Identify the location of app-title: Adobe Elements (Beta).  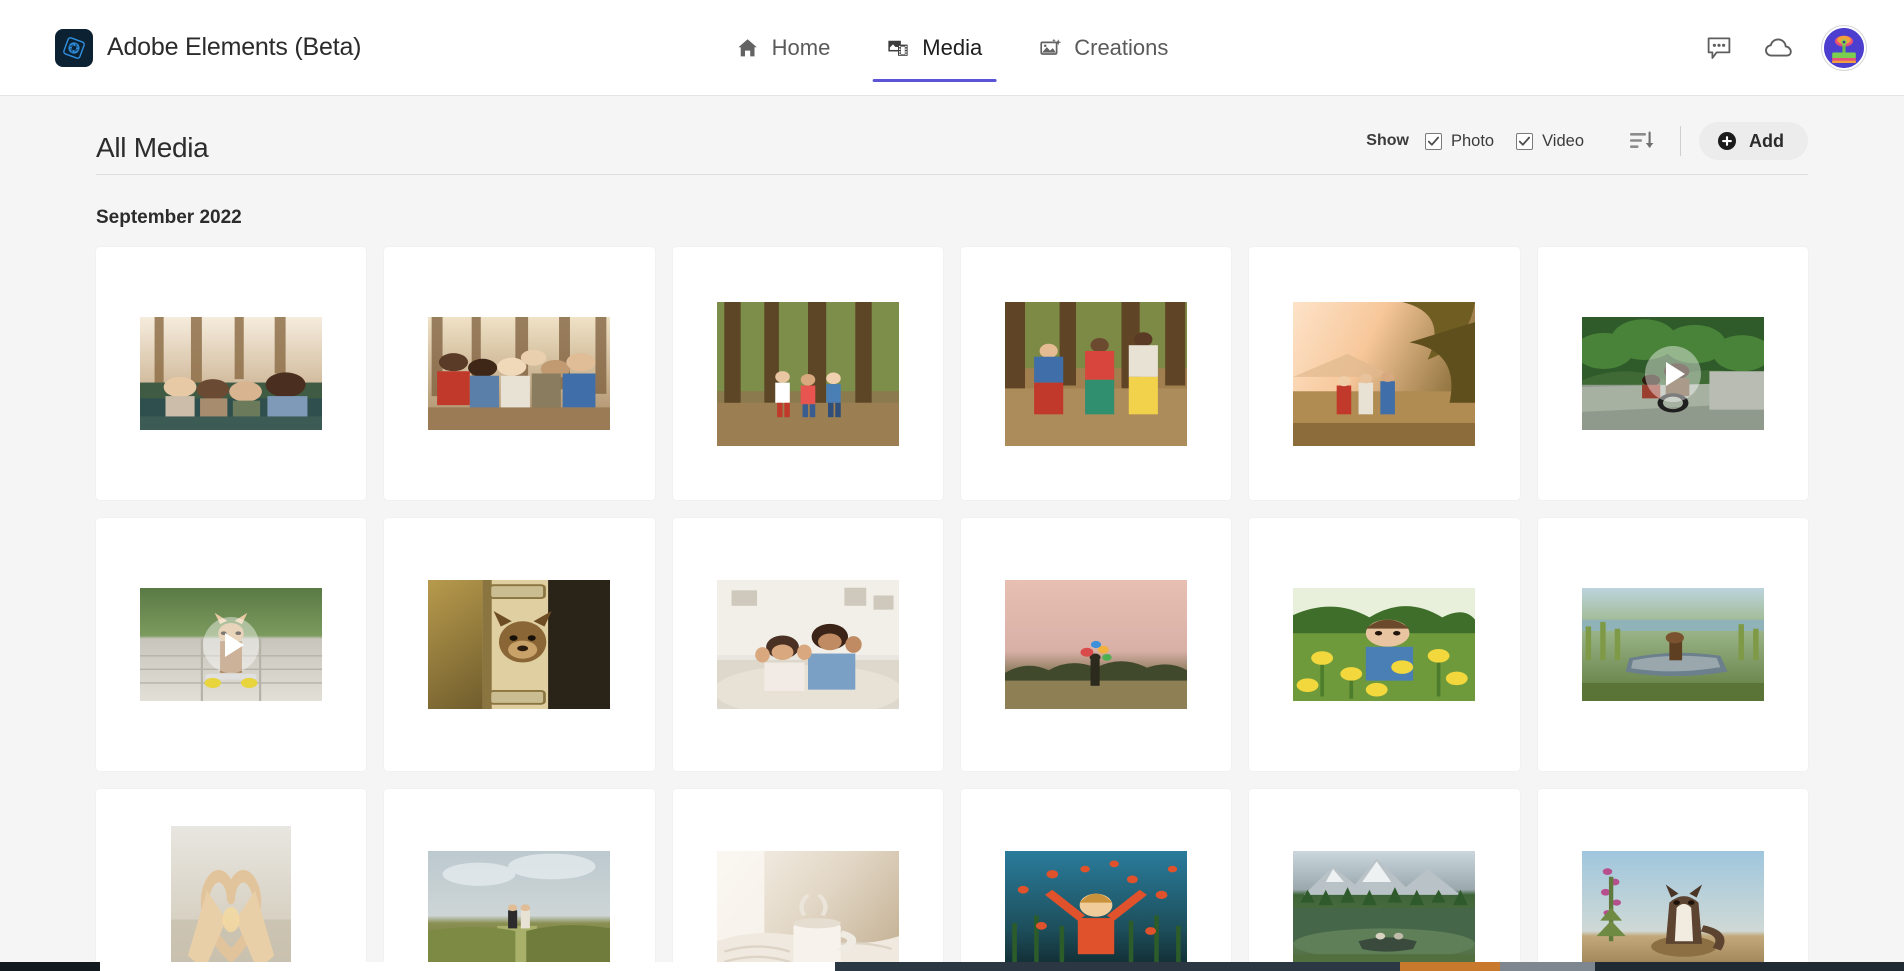
(234, 47).